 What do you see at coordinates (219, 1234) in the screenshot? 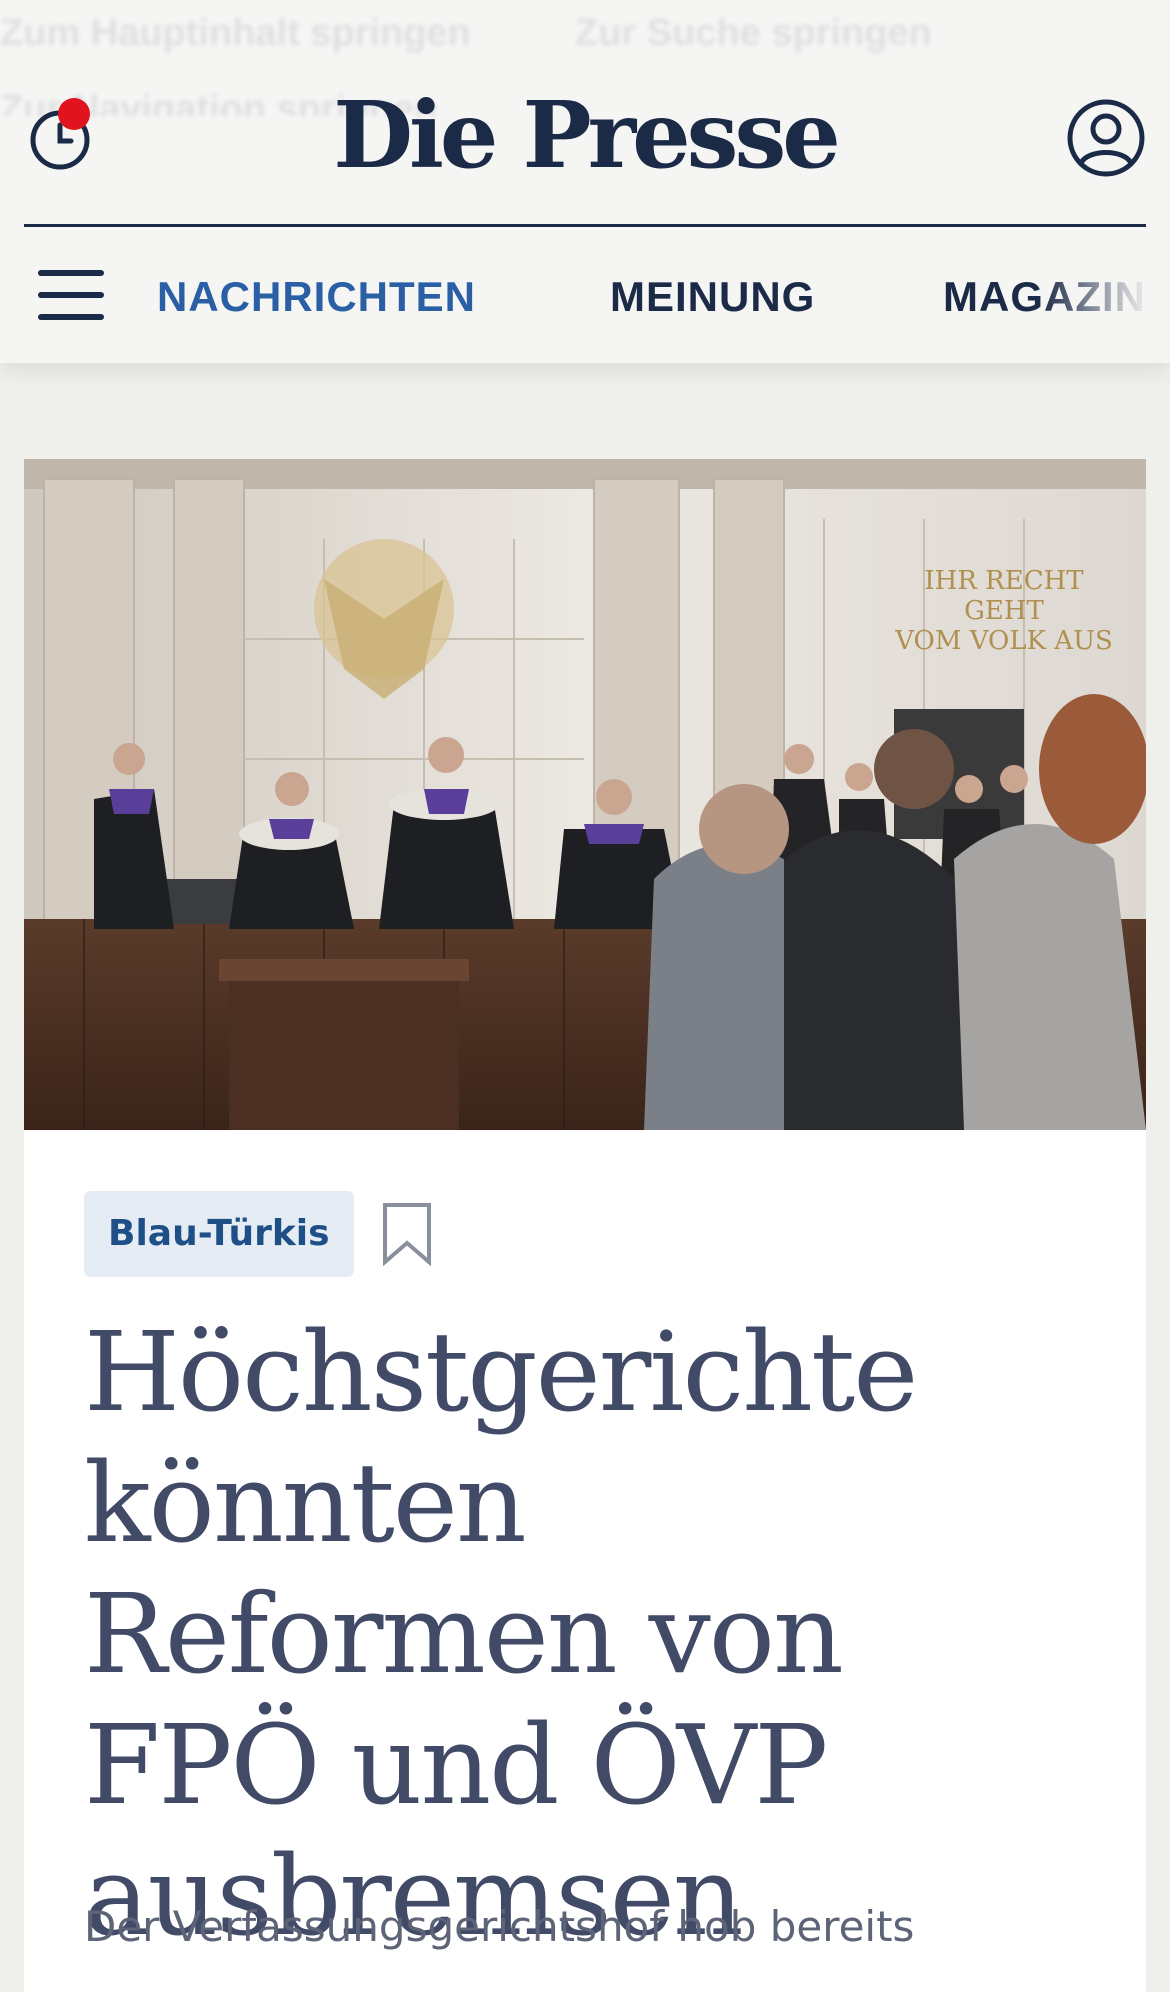
I see `article-tag: Blau-Türkis` at bounding box center [219, 1234].